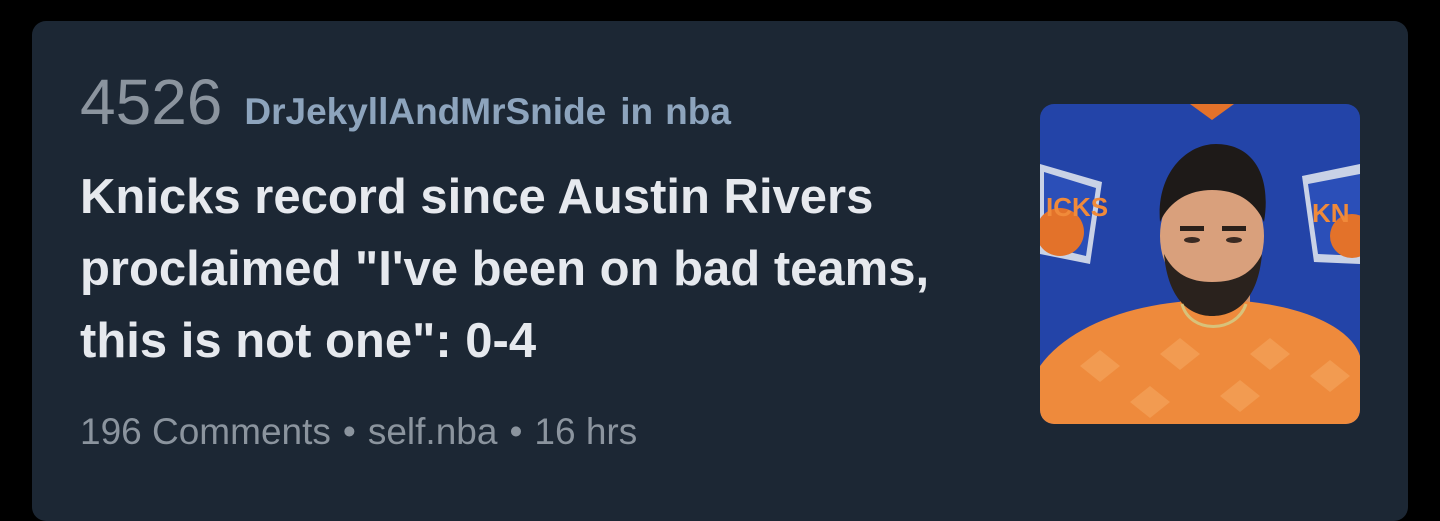 The image size is (1440, 521). What do you see at coordinates (358, 432) in the screenshot?
I see `post-footer: 196 Comments • self.nba • 16 hrs` at bounding box center [358, 432].